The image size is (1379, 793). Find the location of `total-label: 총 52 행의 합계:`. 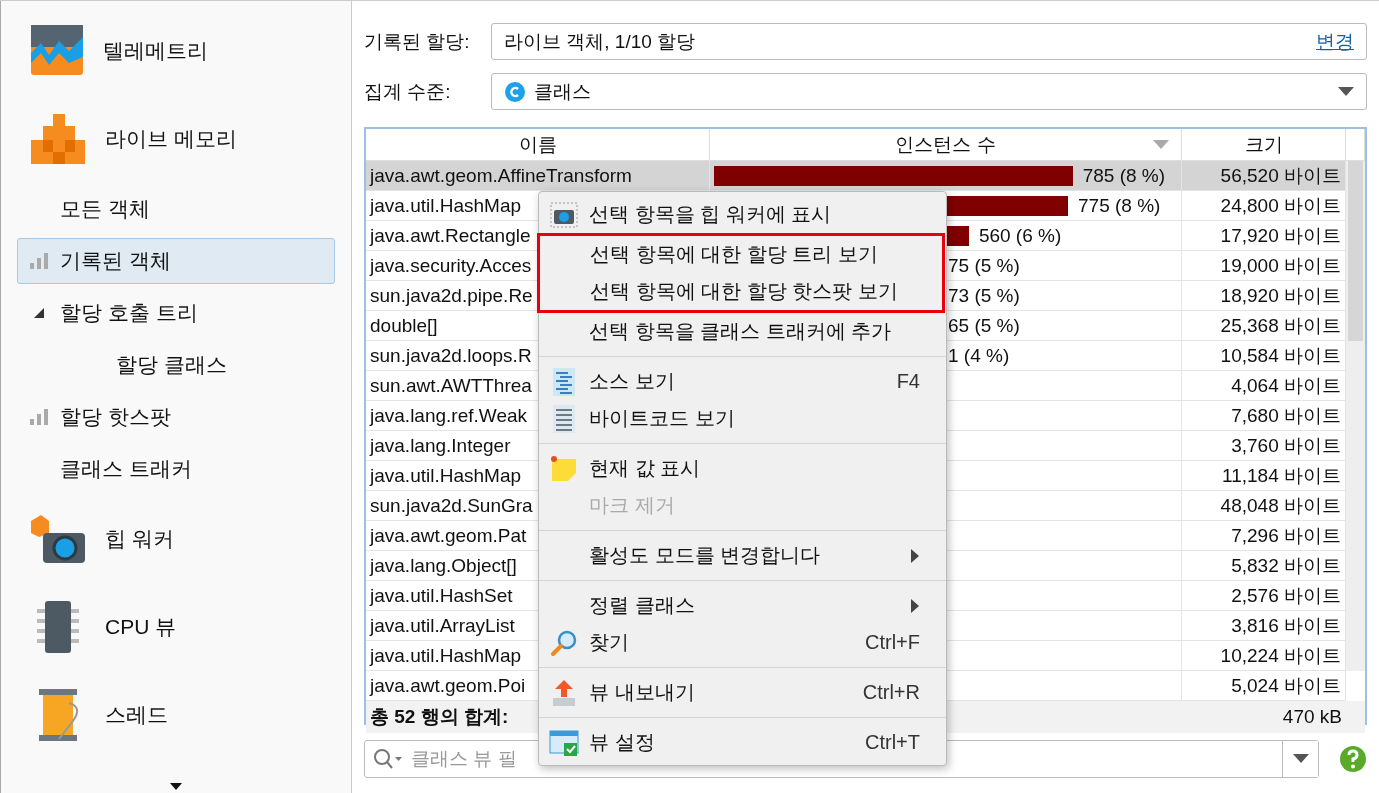

total-label: 총 52 행의 합계: is located at coordinates (439, 717).